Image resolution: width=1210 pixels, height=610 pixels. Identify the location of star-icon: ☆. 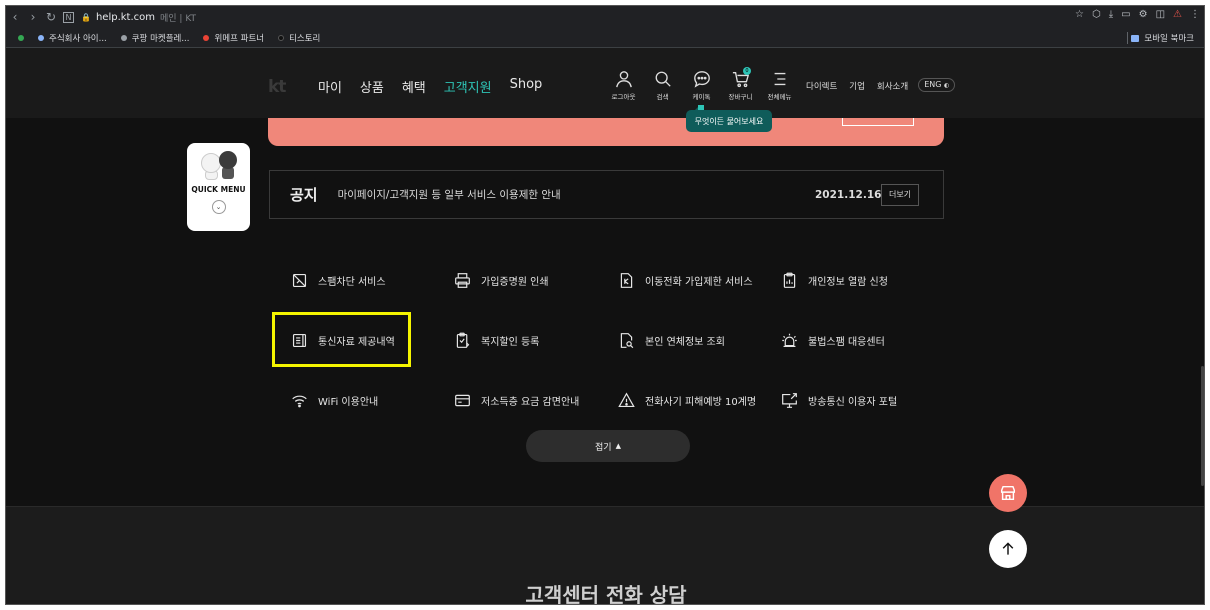
(1079, 14).